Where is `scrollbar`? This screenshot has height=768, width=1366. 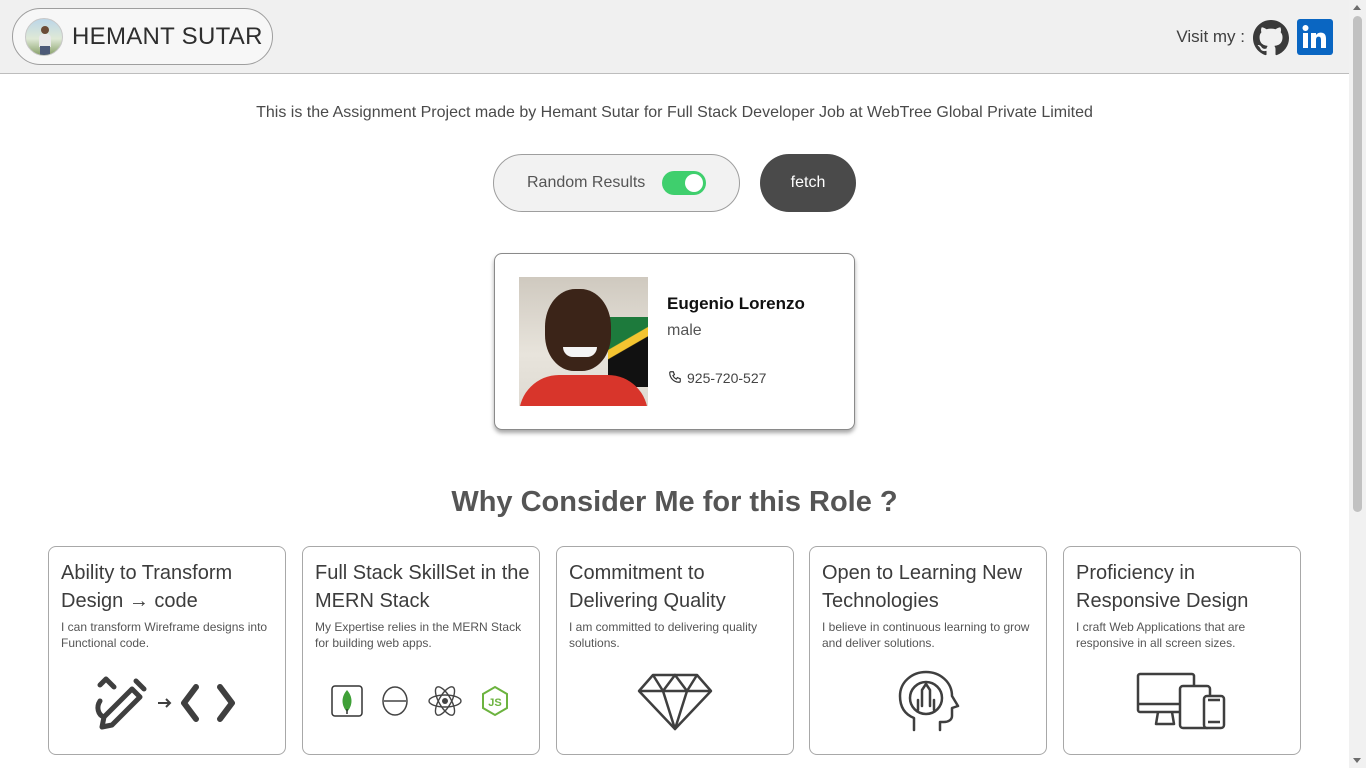
scrollbar is located at coordinates (1357, 384).